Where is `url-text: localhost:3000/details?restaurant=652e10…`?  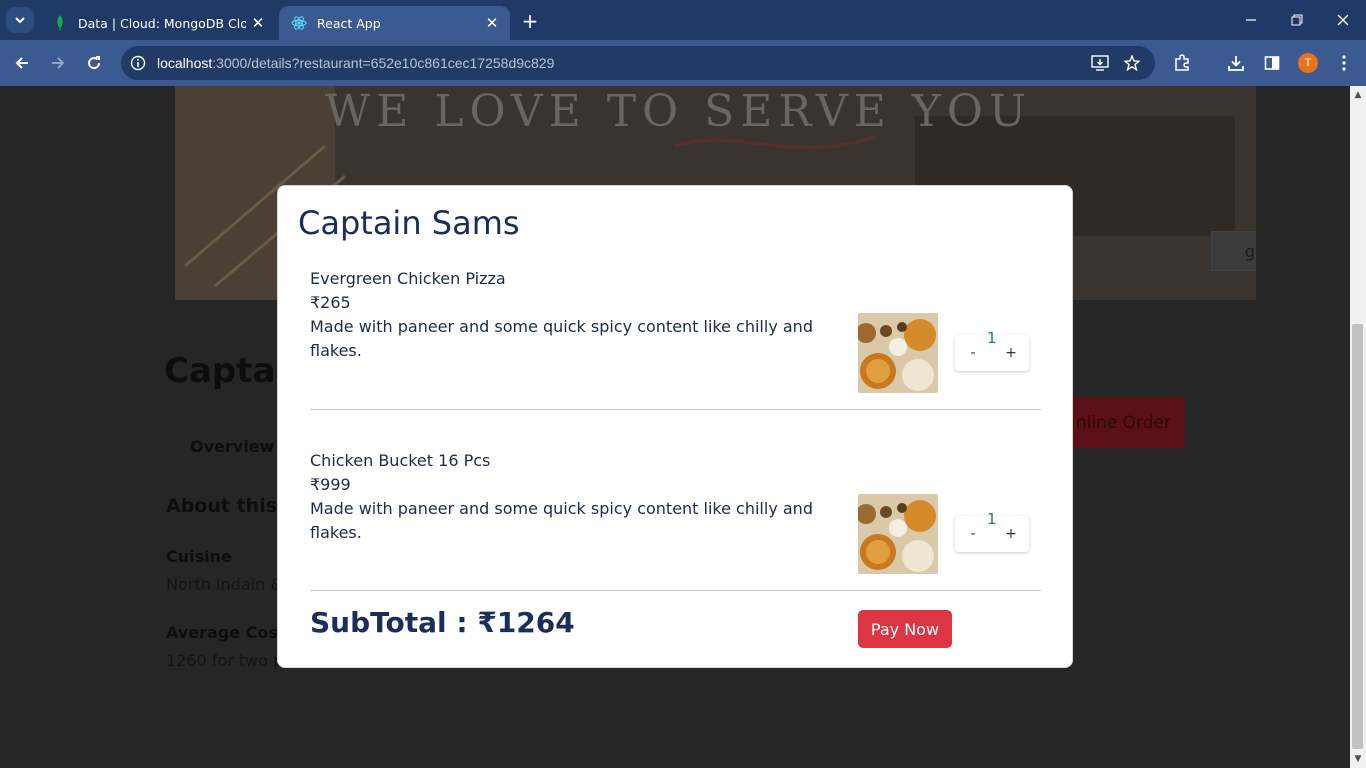
url-text: localhost:3000/details?restaurant=652e10… is located at coordinates (356, 63).